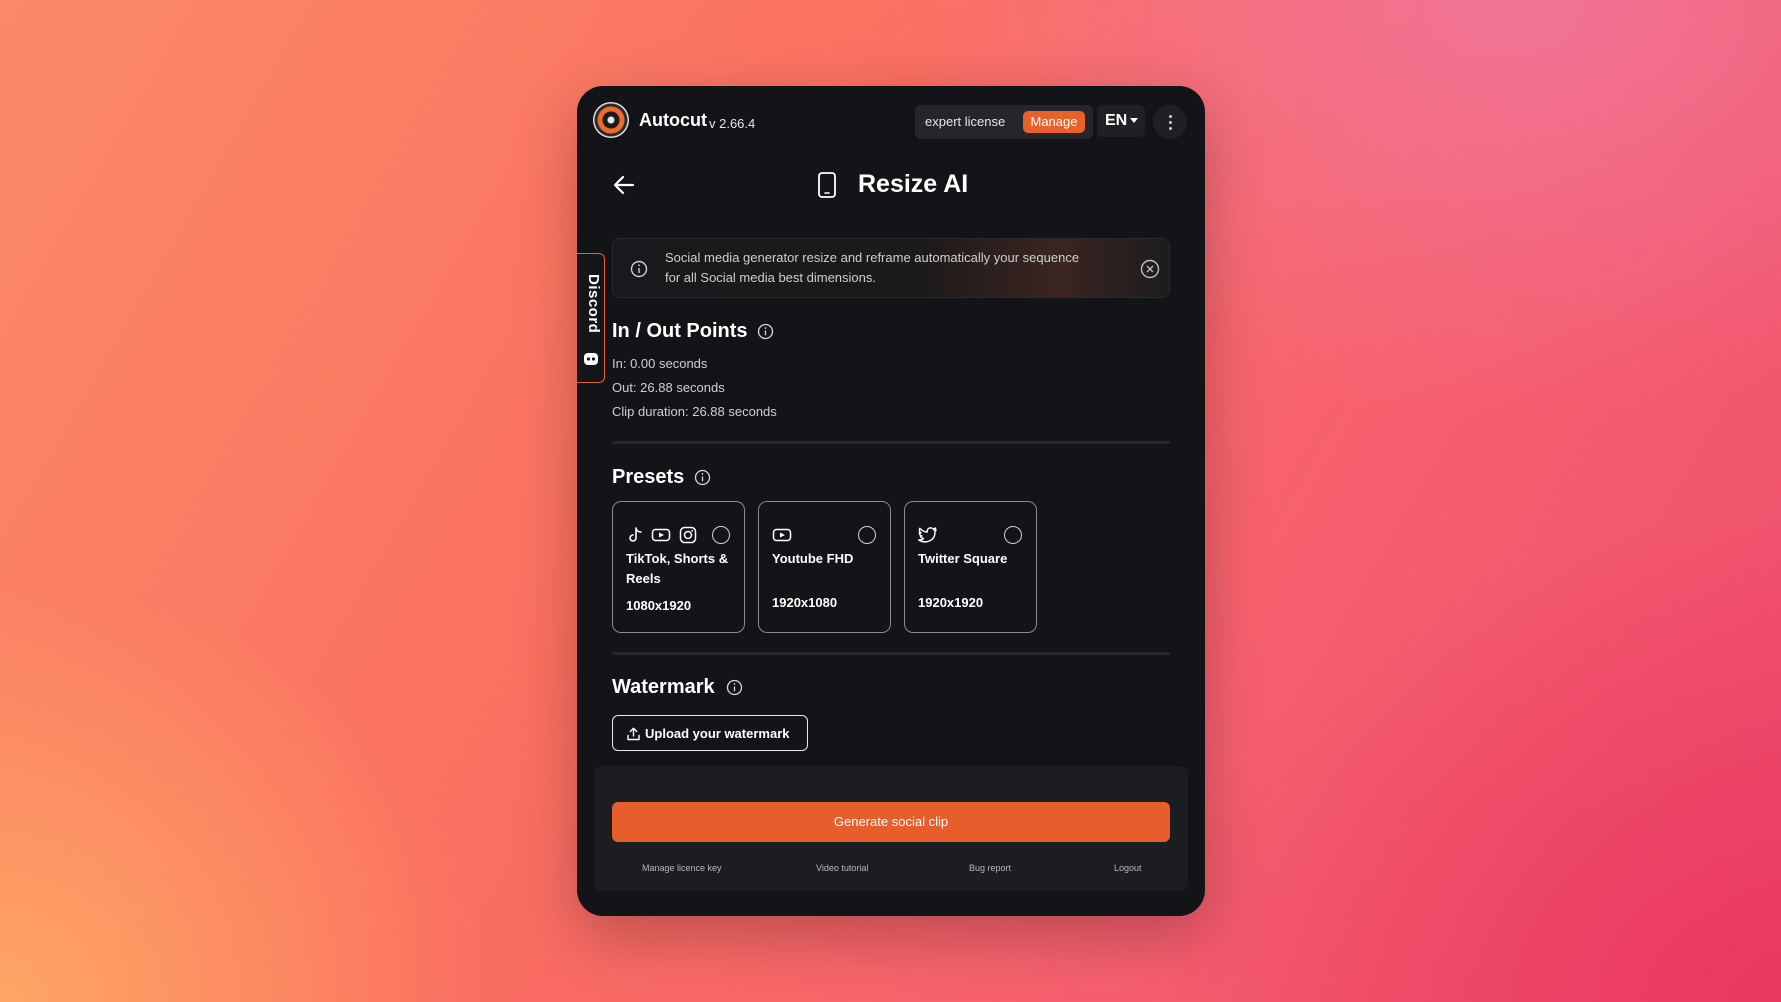 This screenshot has height=1002, width=1781. I want to click on instagram-icon, so click(688, 535).